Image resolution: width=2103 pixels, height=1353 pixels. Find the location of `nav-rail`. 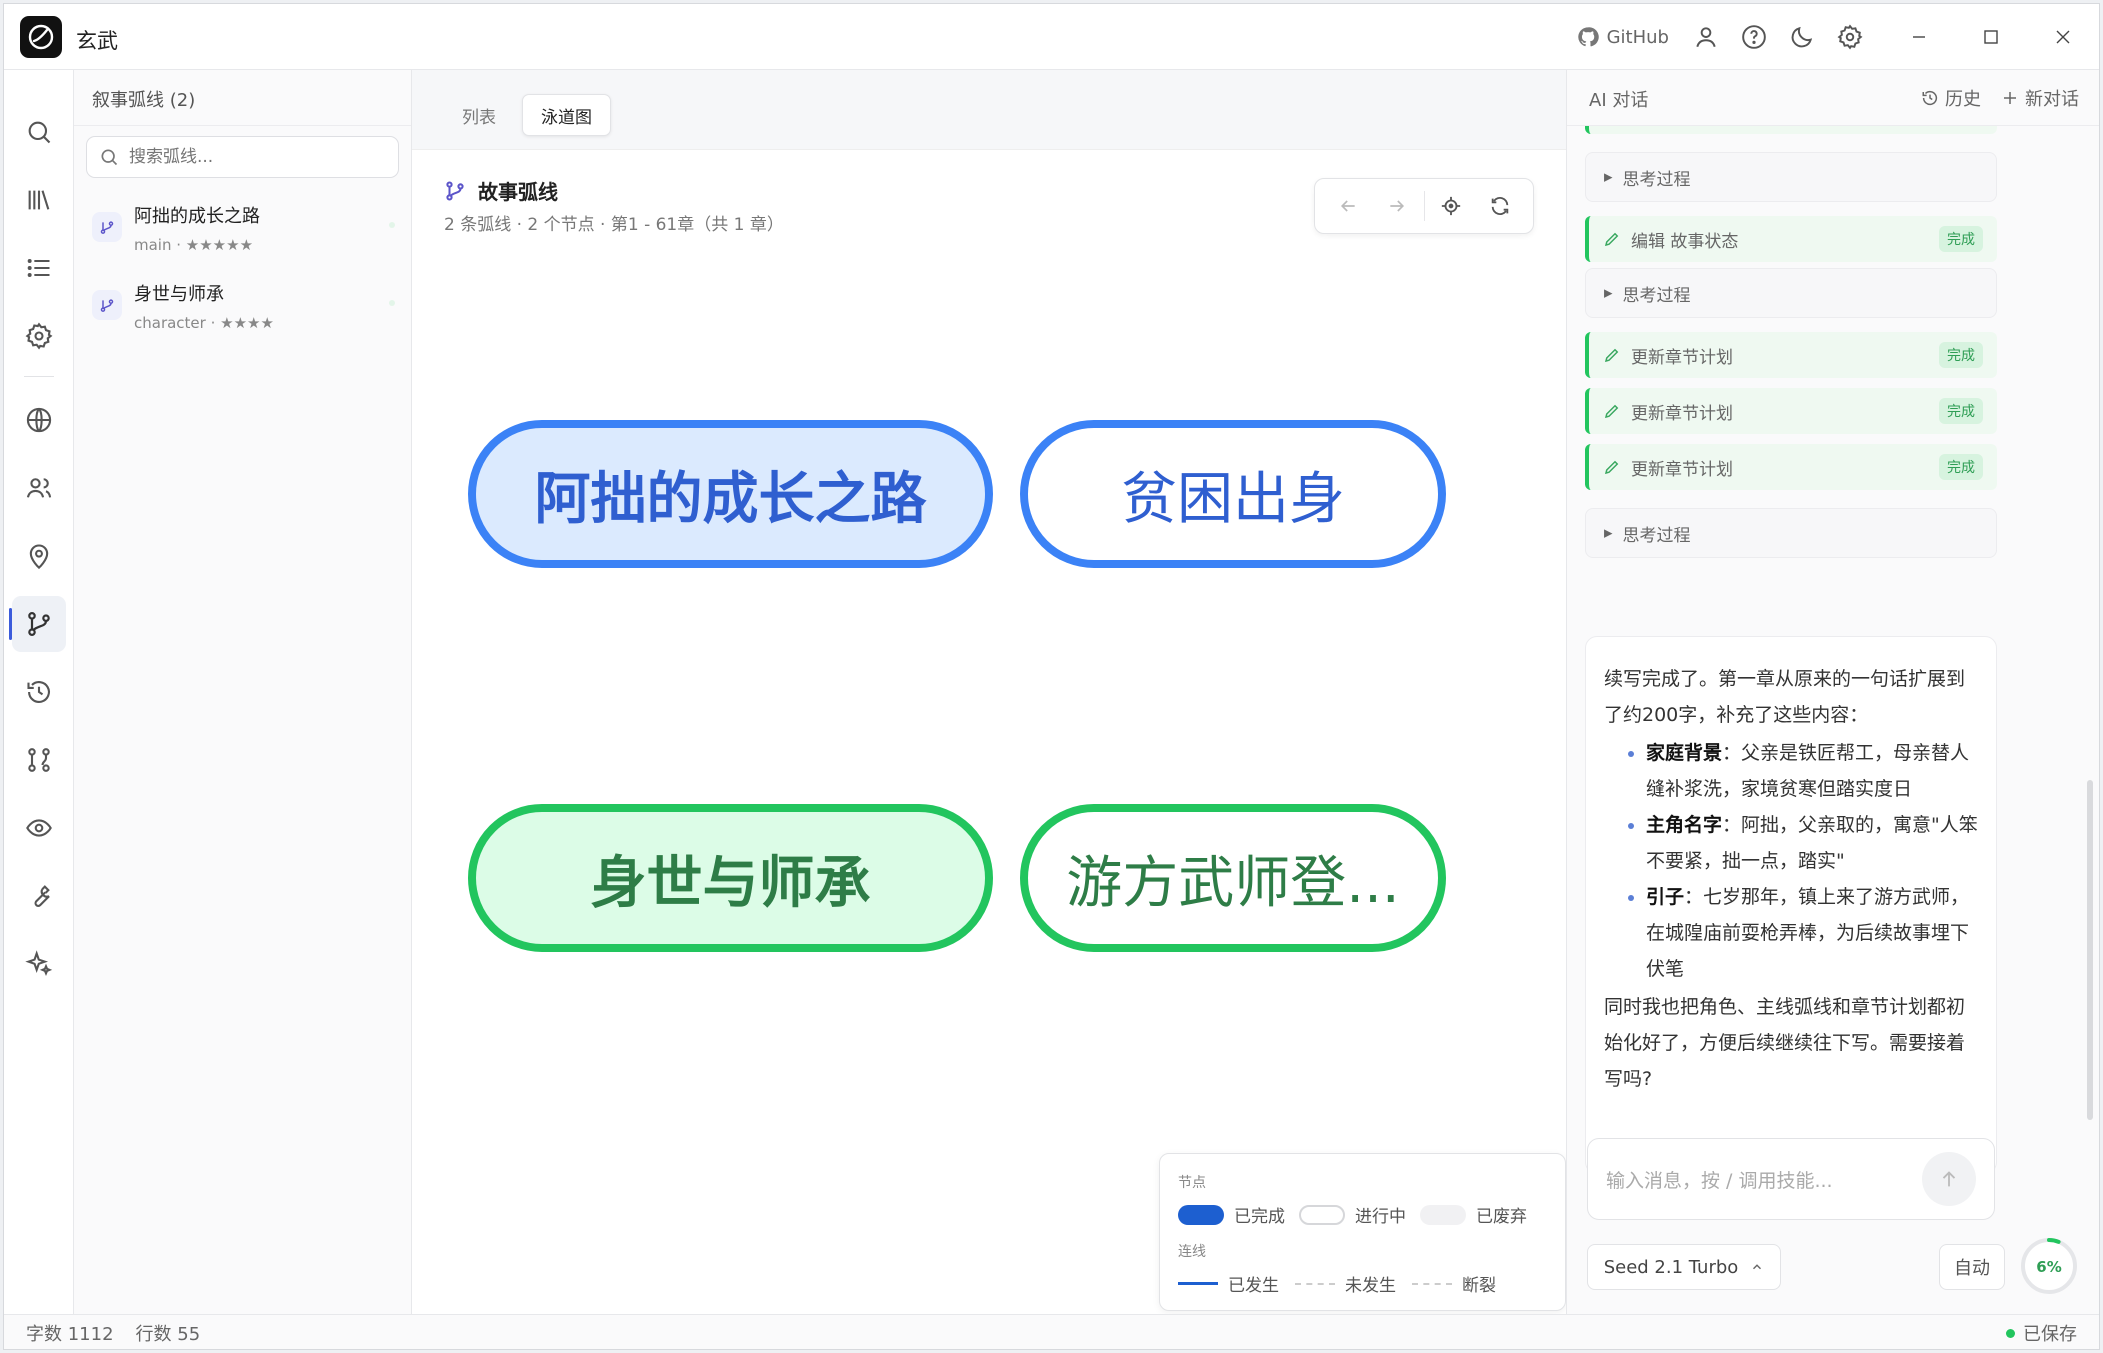

nav-rail is located at coordinates (39, 692).